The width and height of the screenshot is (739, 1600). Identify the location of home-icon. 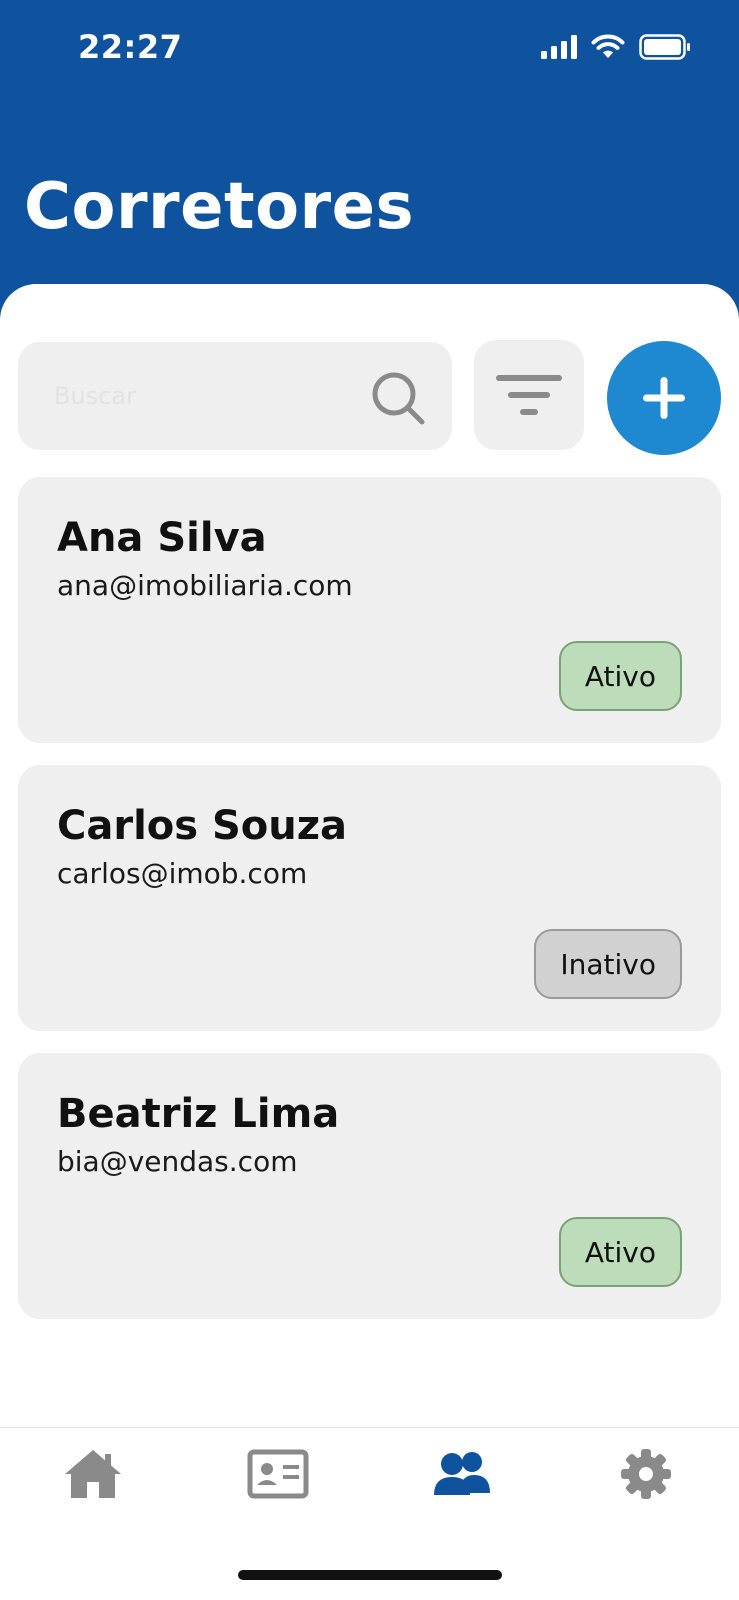
(93, 1474).